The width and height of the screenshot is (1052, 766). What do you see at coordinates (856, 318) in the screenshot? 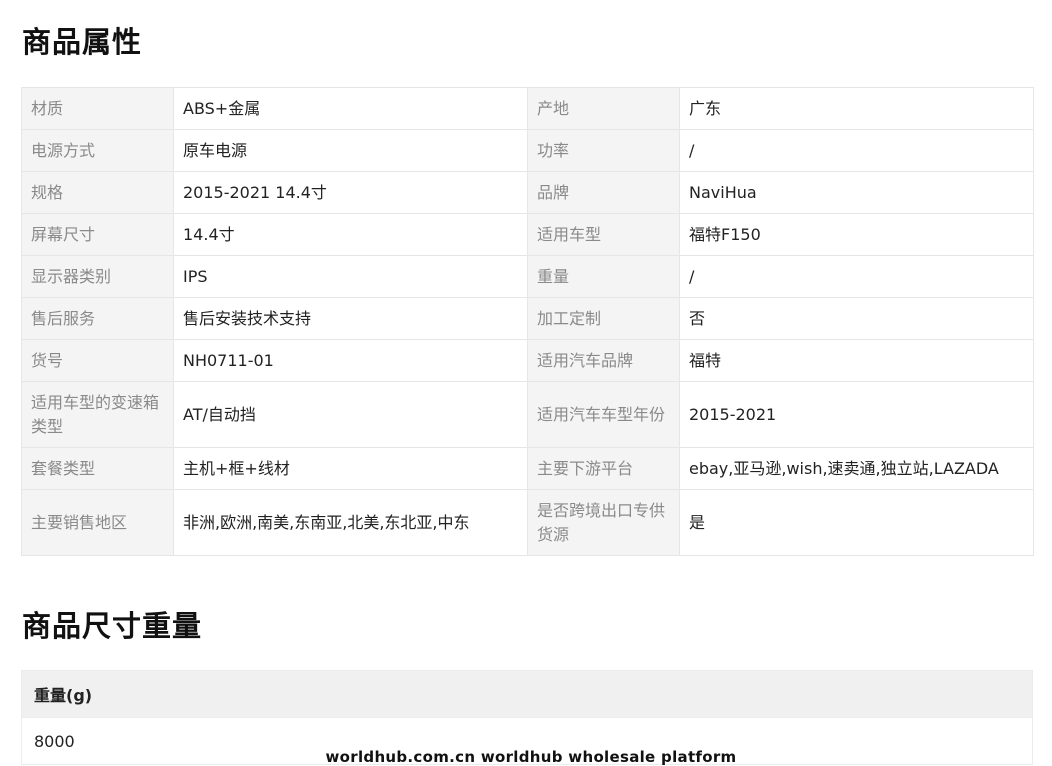
I see `attribute-value: 否` at bounding box center [856, 318].